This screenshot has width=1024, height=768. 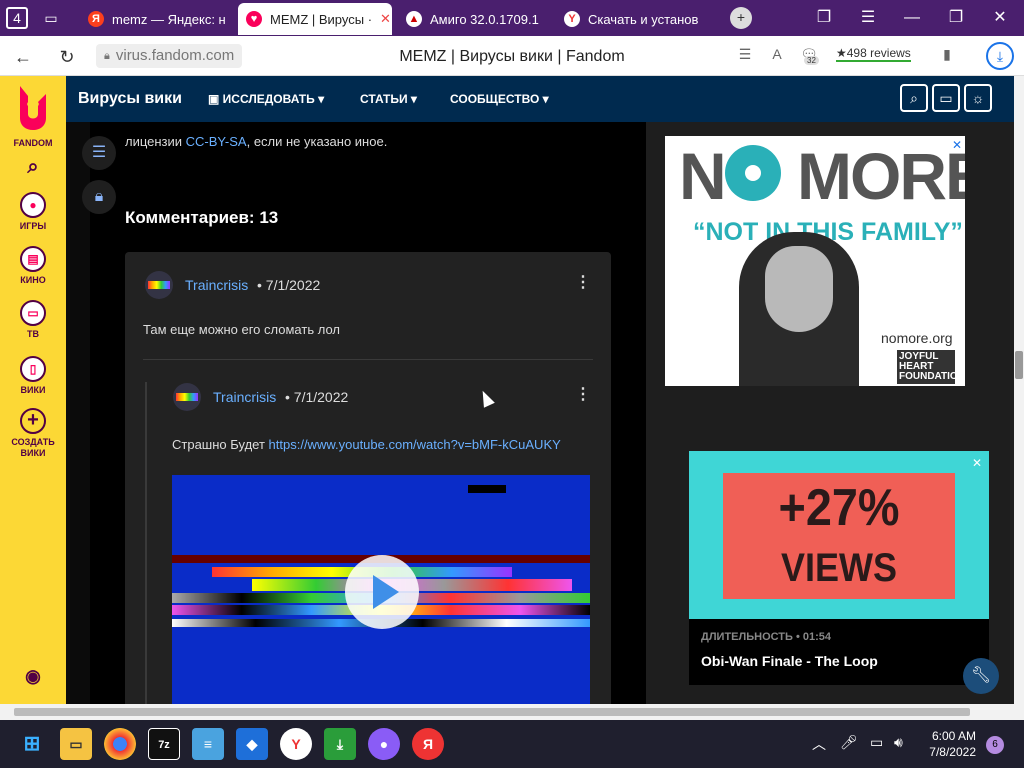 I want to click on clock-time: 6:00 AM, so click(x=953, y=736).